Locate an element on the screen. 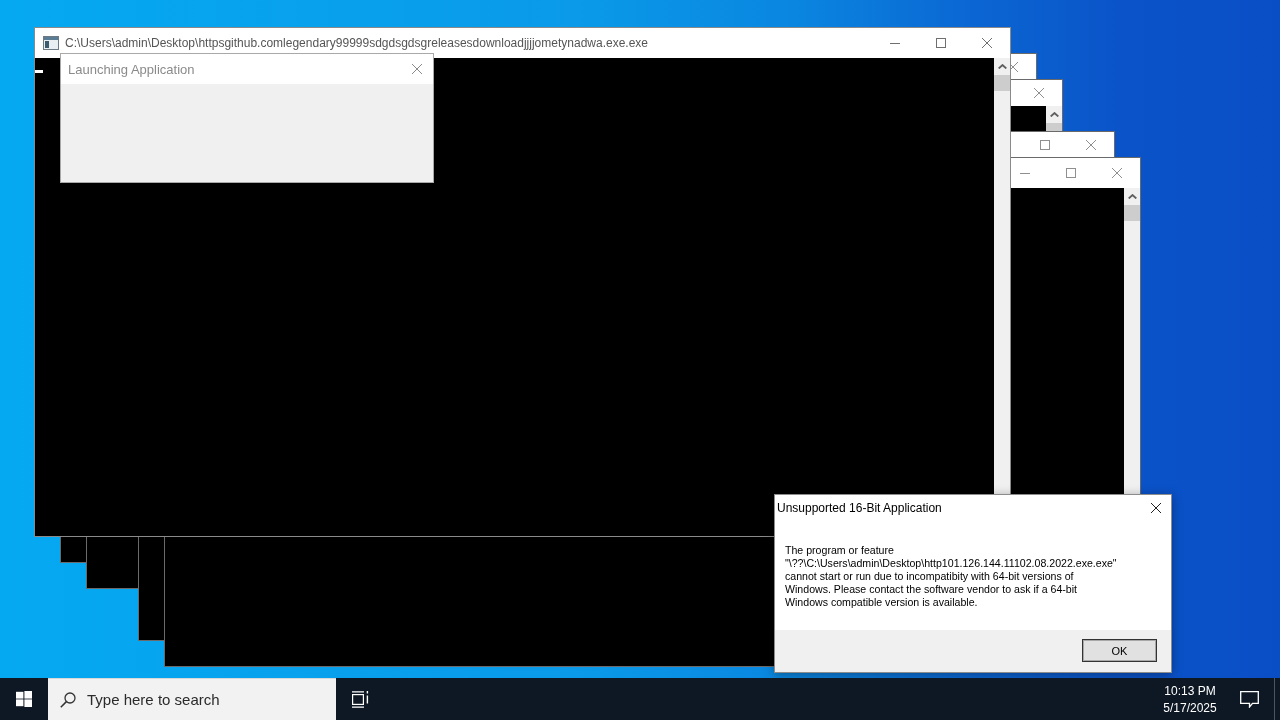 The height and width of the screenshot is (720, 1280). notification-icon is located at coordinates (1249, 699).